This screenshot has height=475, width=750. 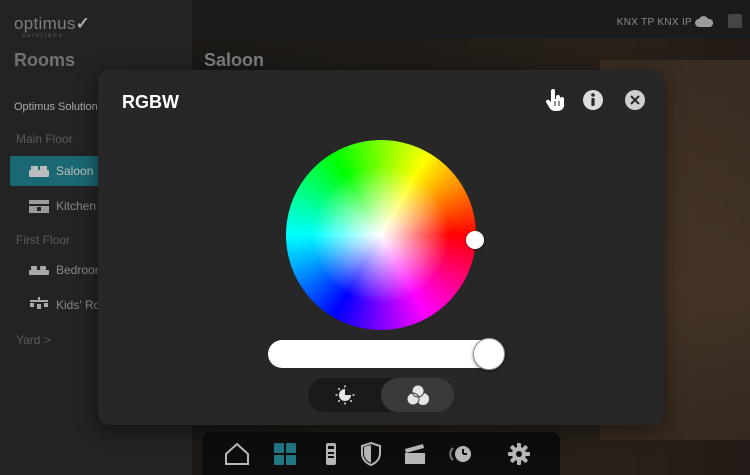 I want to click on mode-toggle, so click(x=381, y=395).